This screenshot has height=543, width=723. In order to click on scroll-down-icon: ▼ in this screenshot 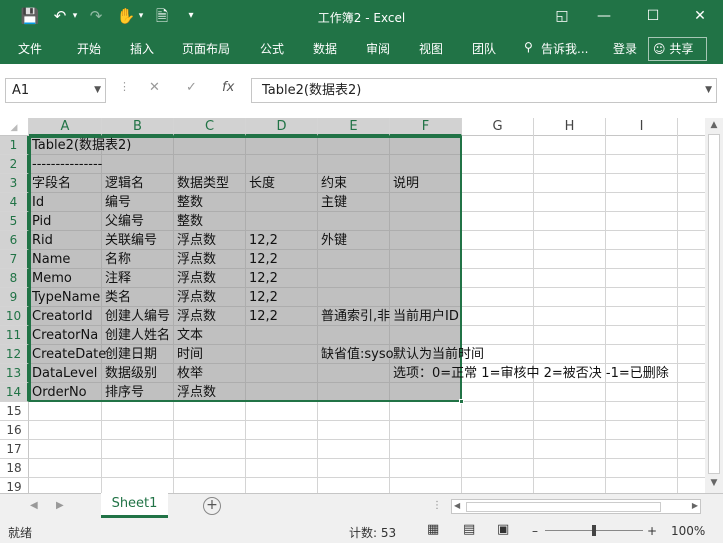, I will do `click(714, 483)`.